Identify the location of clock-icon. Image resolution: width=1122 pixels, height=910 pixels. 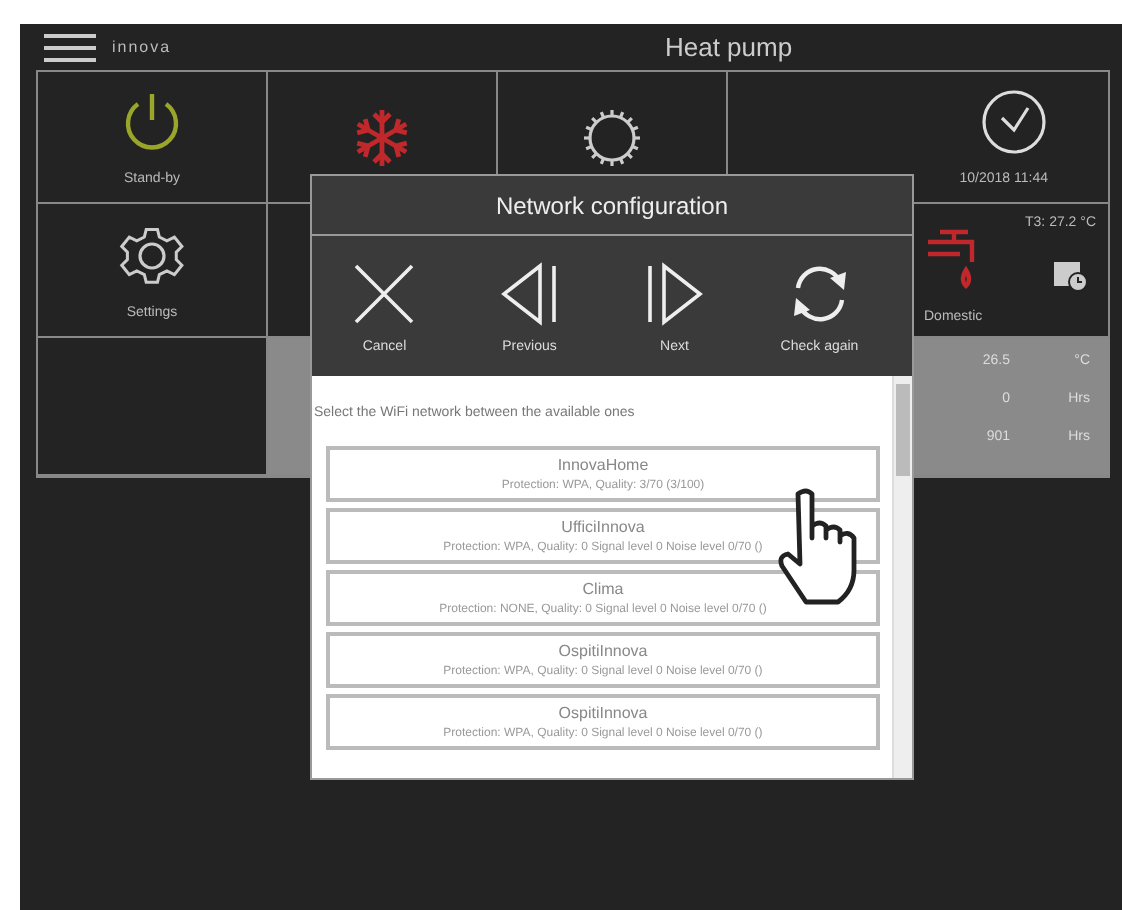
(1014, 122).